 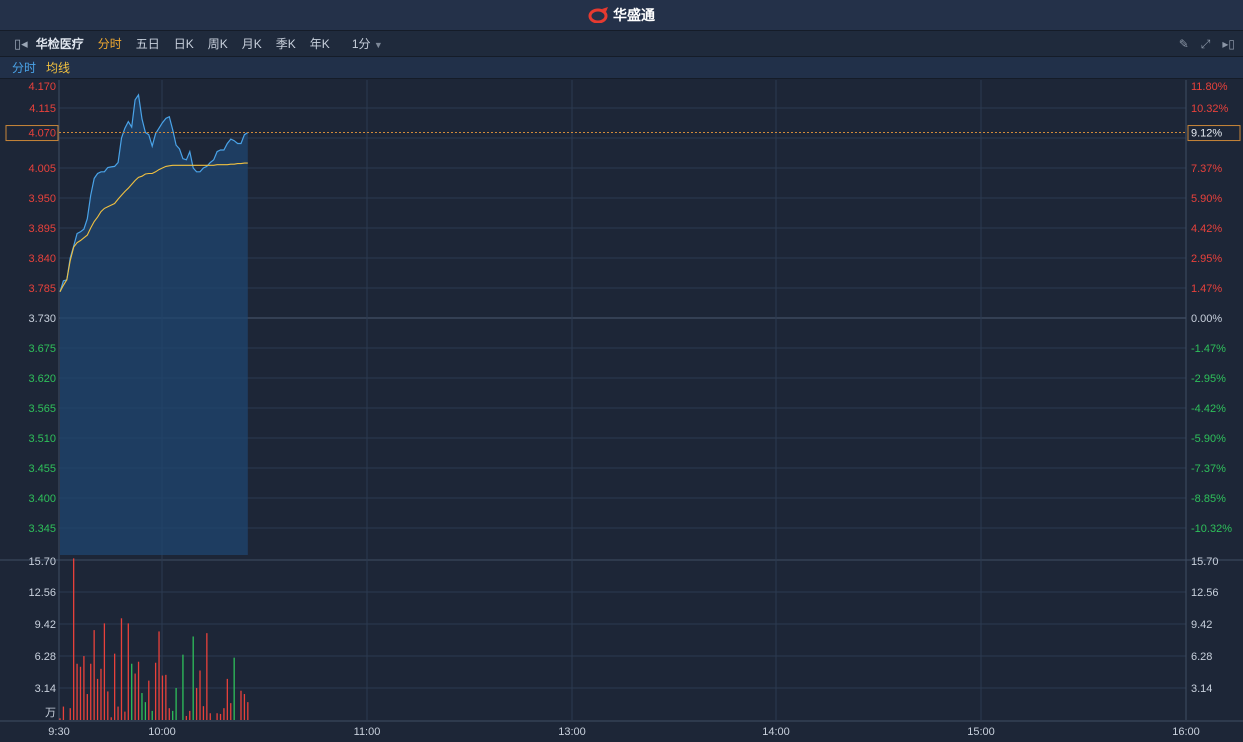 I want to click on tab-intraday: 分时, so click(x=110, y=43).